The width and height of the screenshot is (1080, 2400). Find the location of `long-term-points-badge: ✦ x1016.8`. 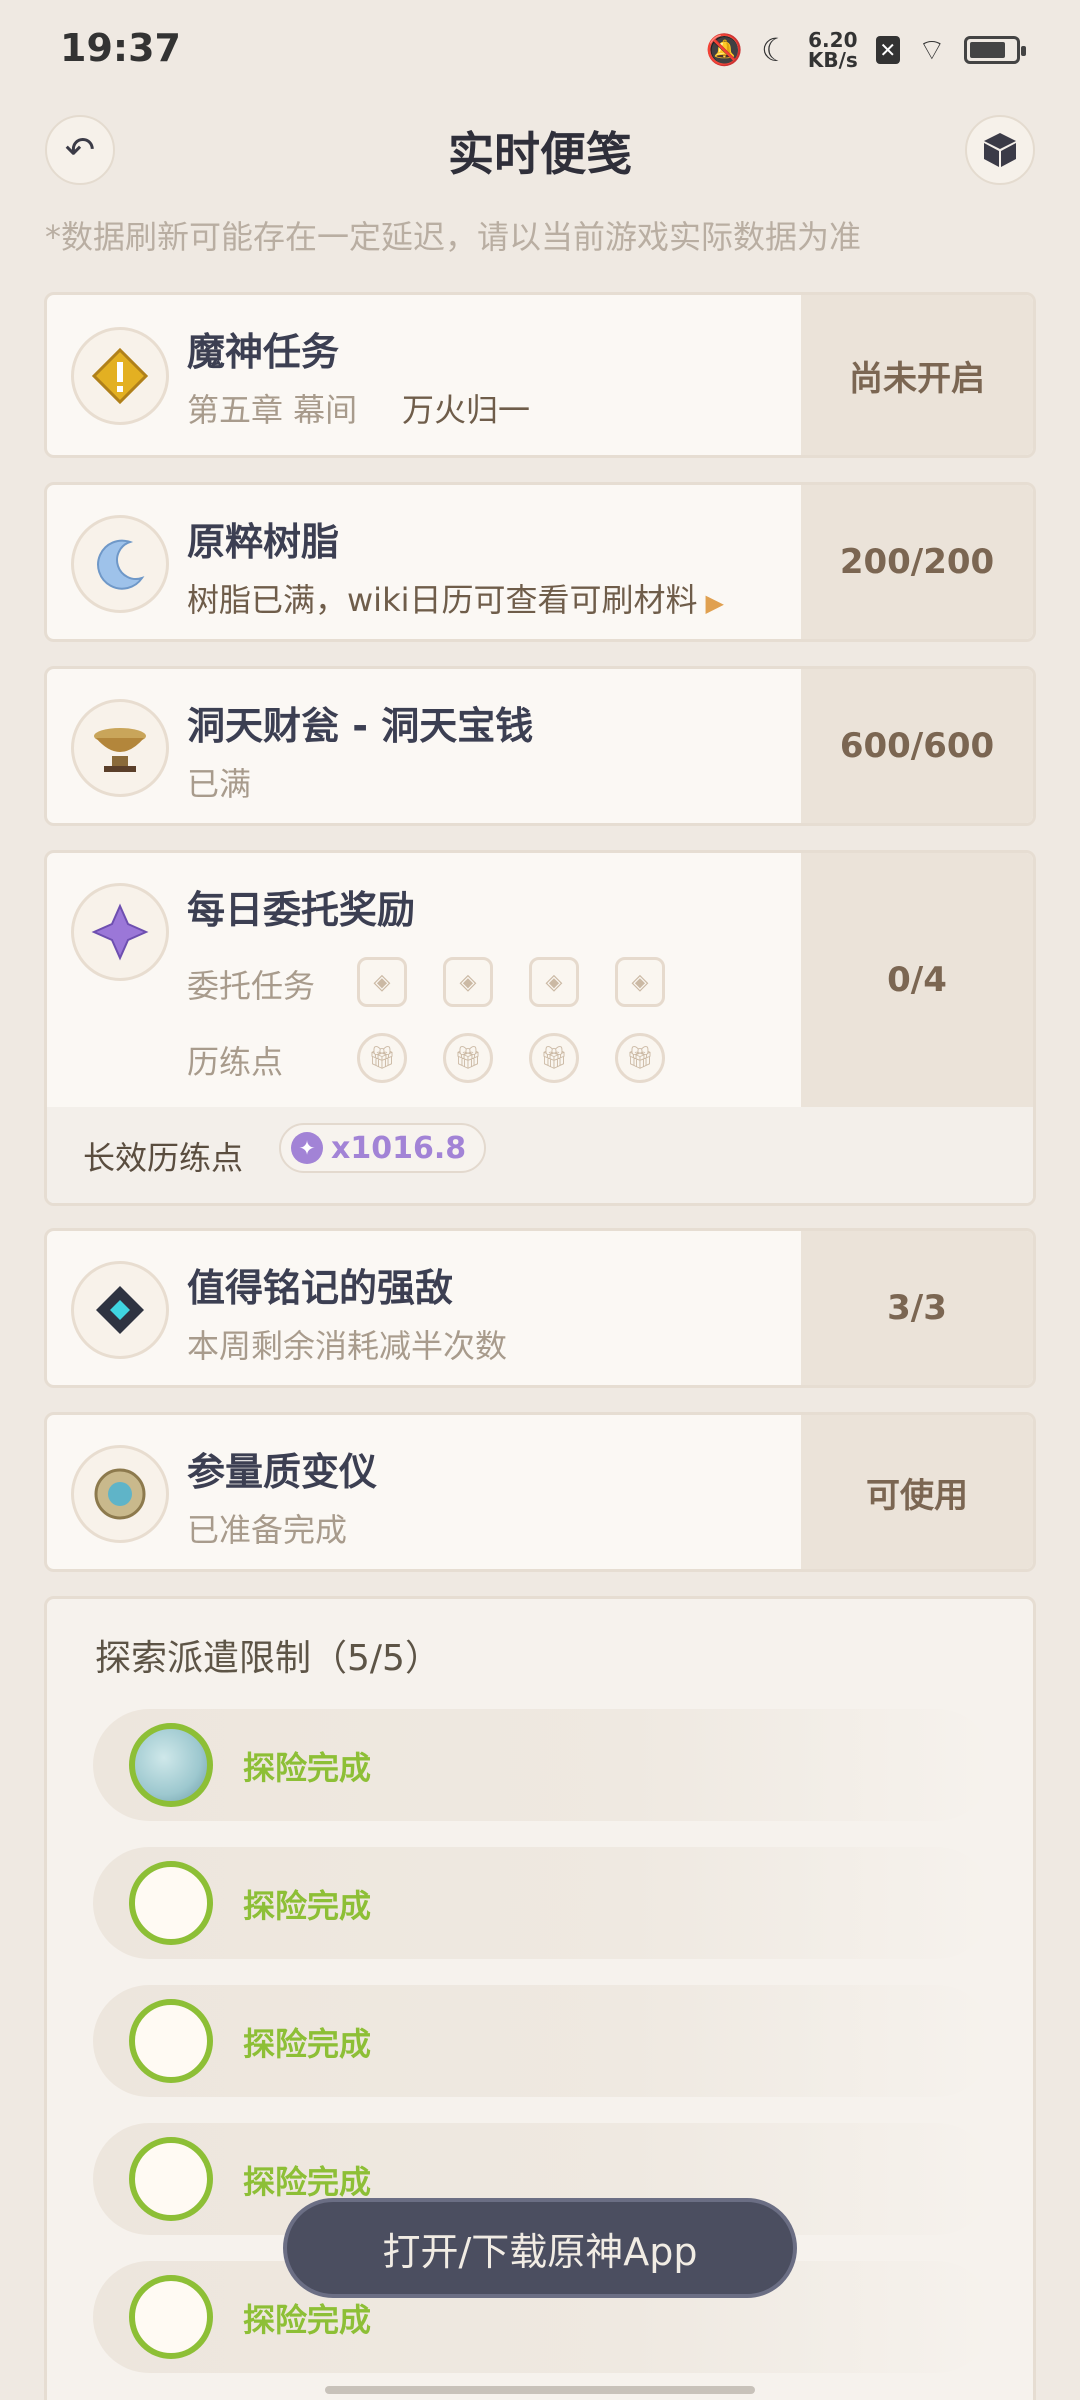

long-term-points-badge: ✦ x1016.8 is located at coordinates (383, 1148).